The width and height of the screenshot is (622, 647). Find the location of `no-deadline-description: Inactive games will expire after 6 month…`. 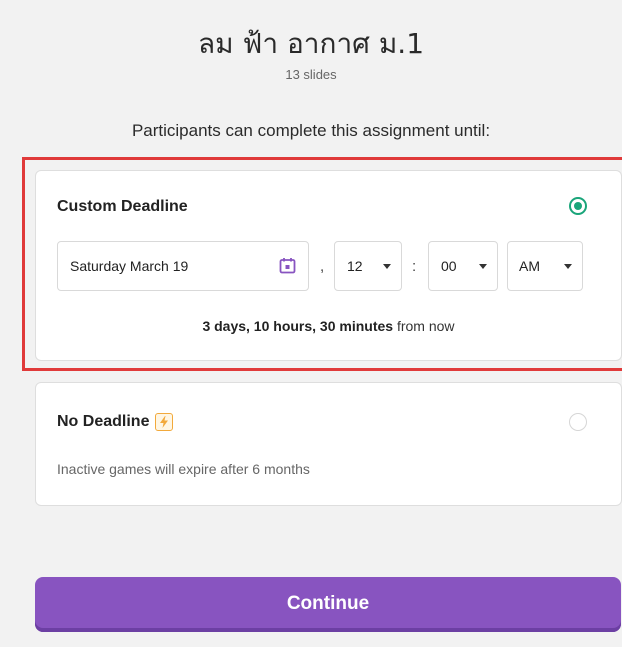

no-deadline-description: Inactive games will expire after 6 month… is located at coordinates (183, 469).